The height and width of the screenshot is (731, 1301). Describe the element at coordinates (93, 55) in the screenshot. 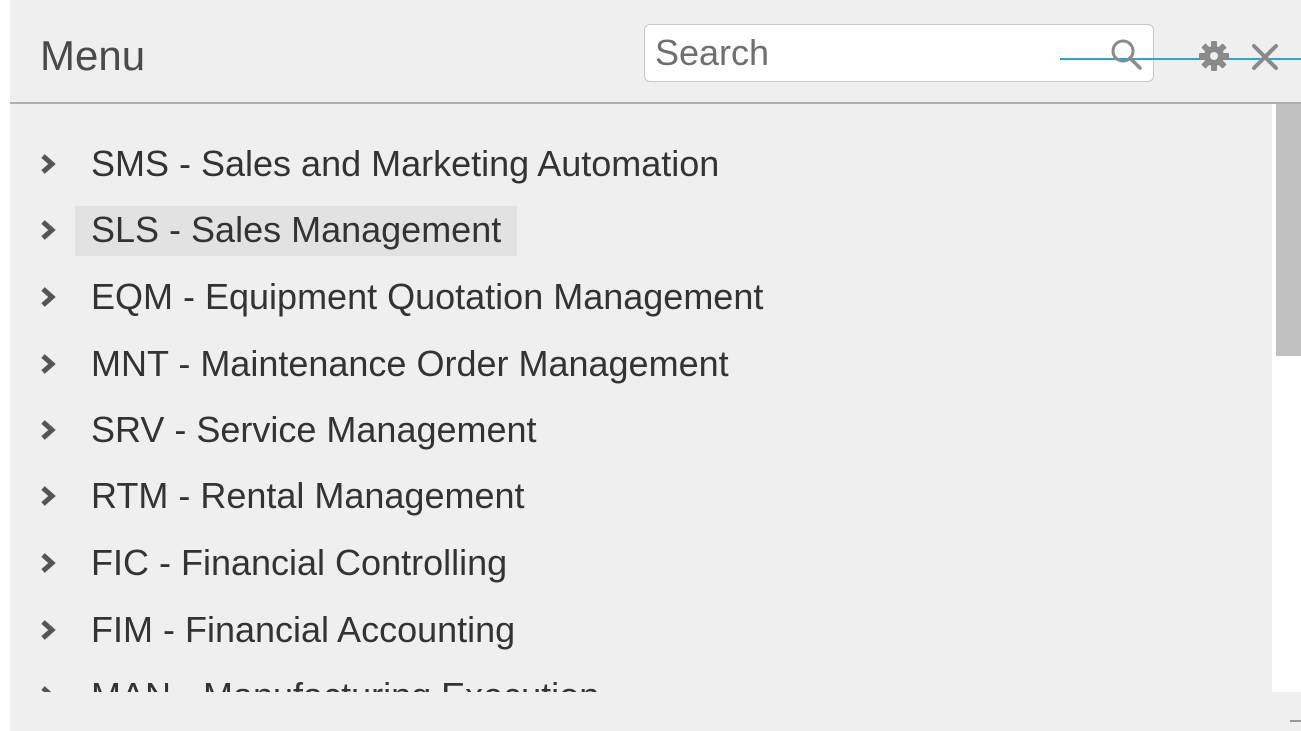

I see `menu-title: Menu` at that location.